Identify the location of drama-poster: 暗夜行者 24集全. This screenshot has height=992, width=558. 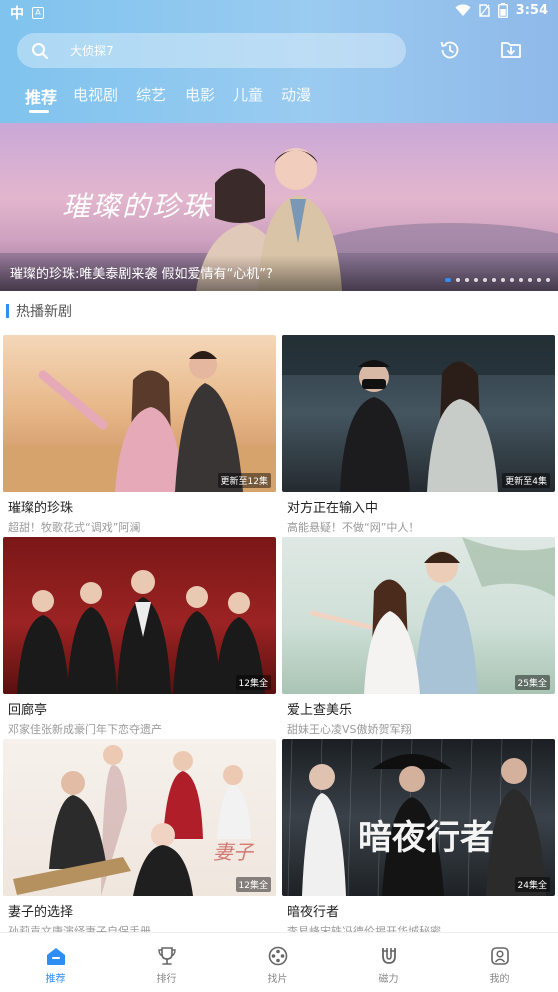
(418, 817).